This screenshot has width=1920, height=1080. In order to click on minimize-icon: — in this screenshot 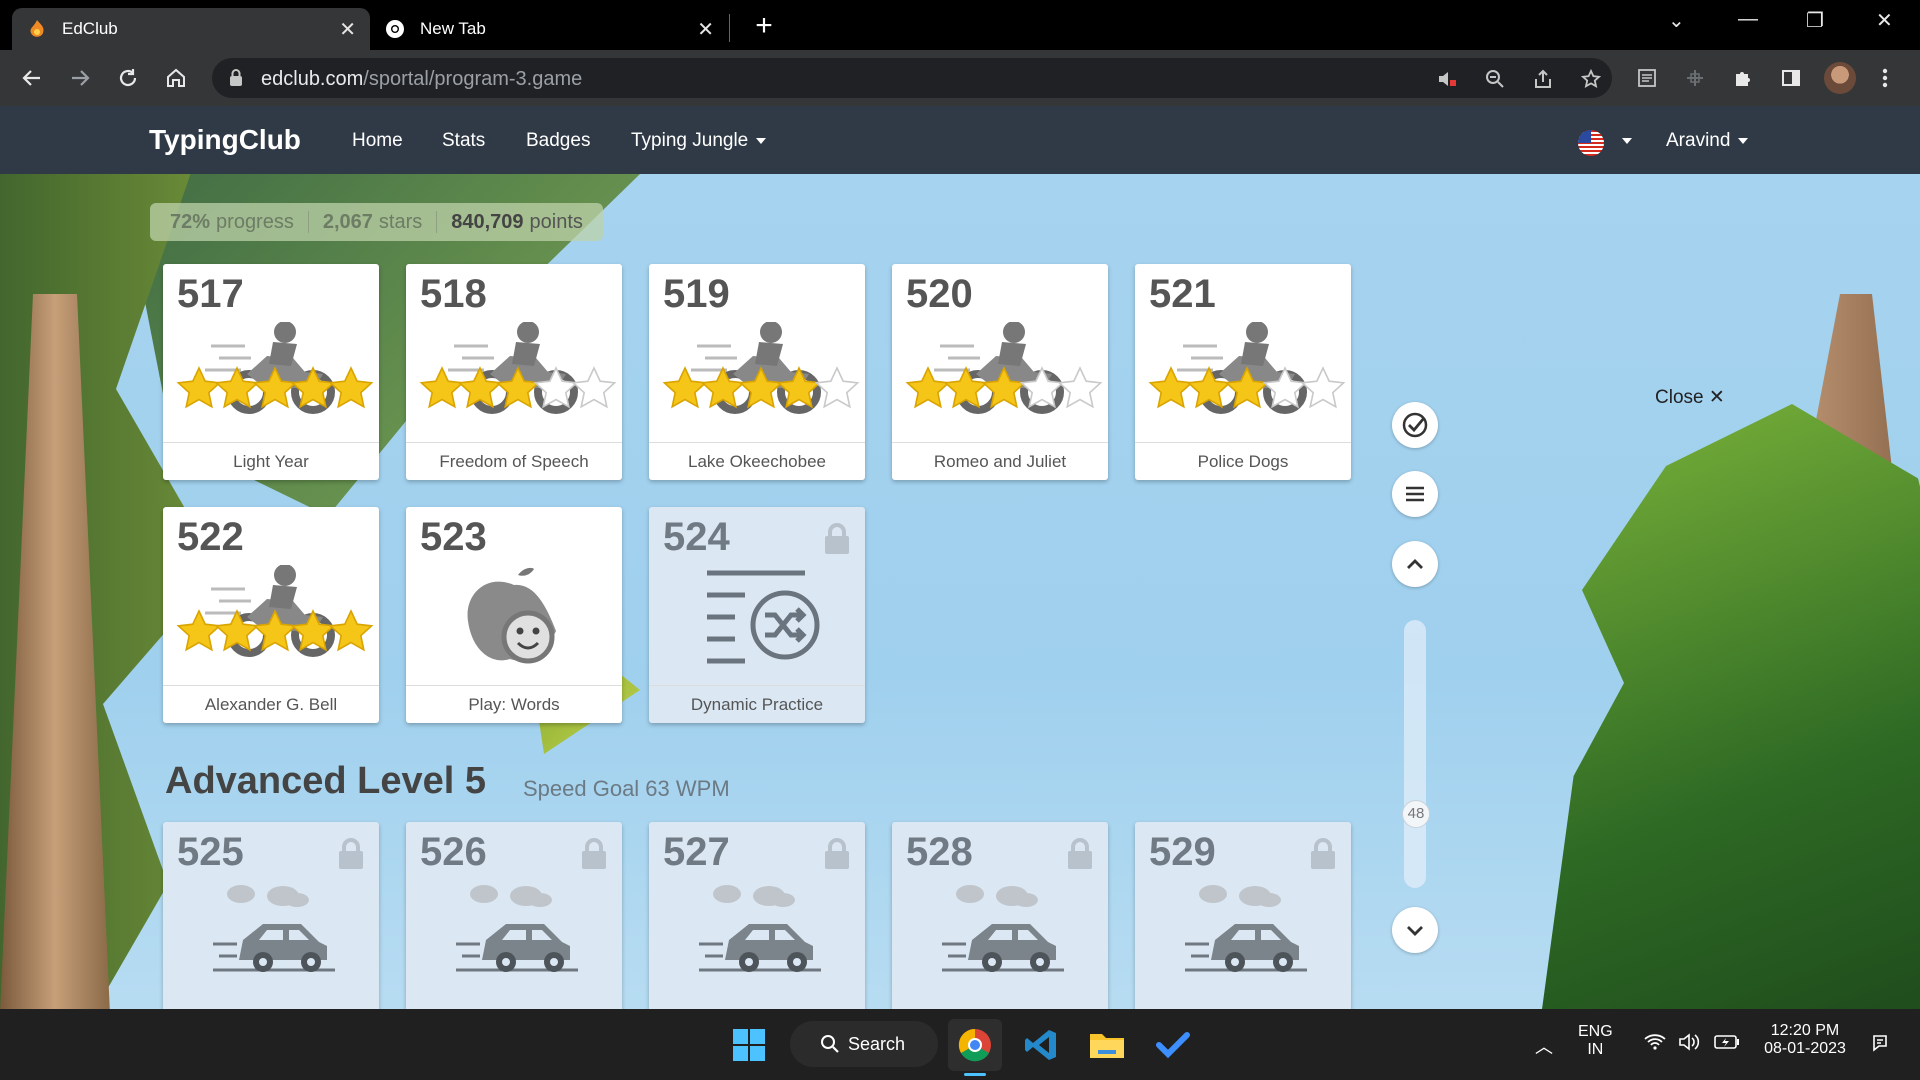, I will do `click(1748, 19)`.